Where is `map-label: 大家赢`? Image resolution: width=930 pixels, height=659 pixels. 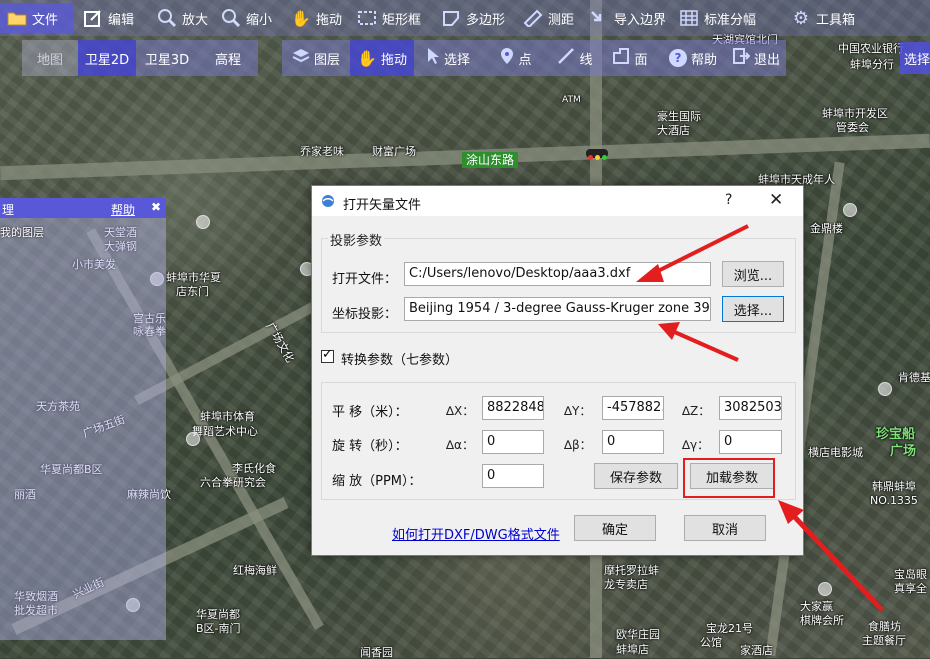 map-label: 大家赢 is located at coordinates (816, 606).